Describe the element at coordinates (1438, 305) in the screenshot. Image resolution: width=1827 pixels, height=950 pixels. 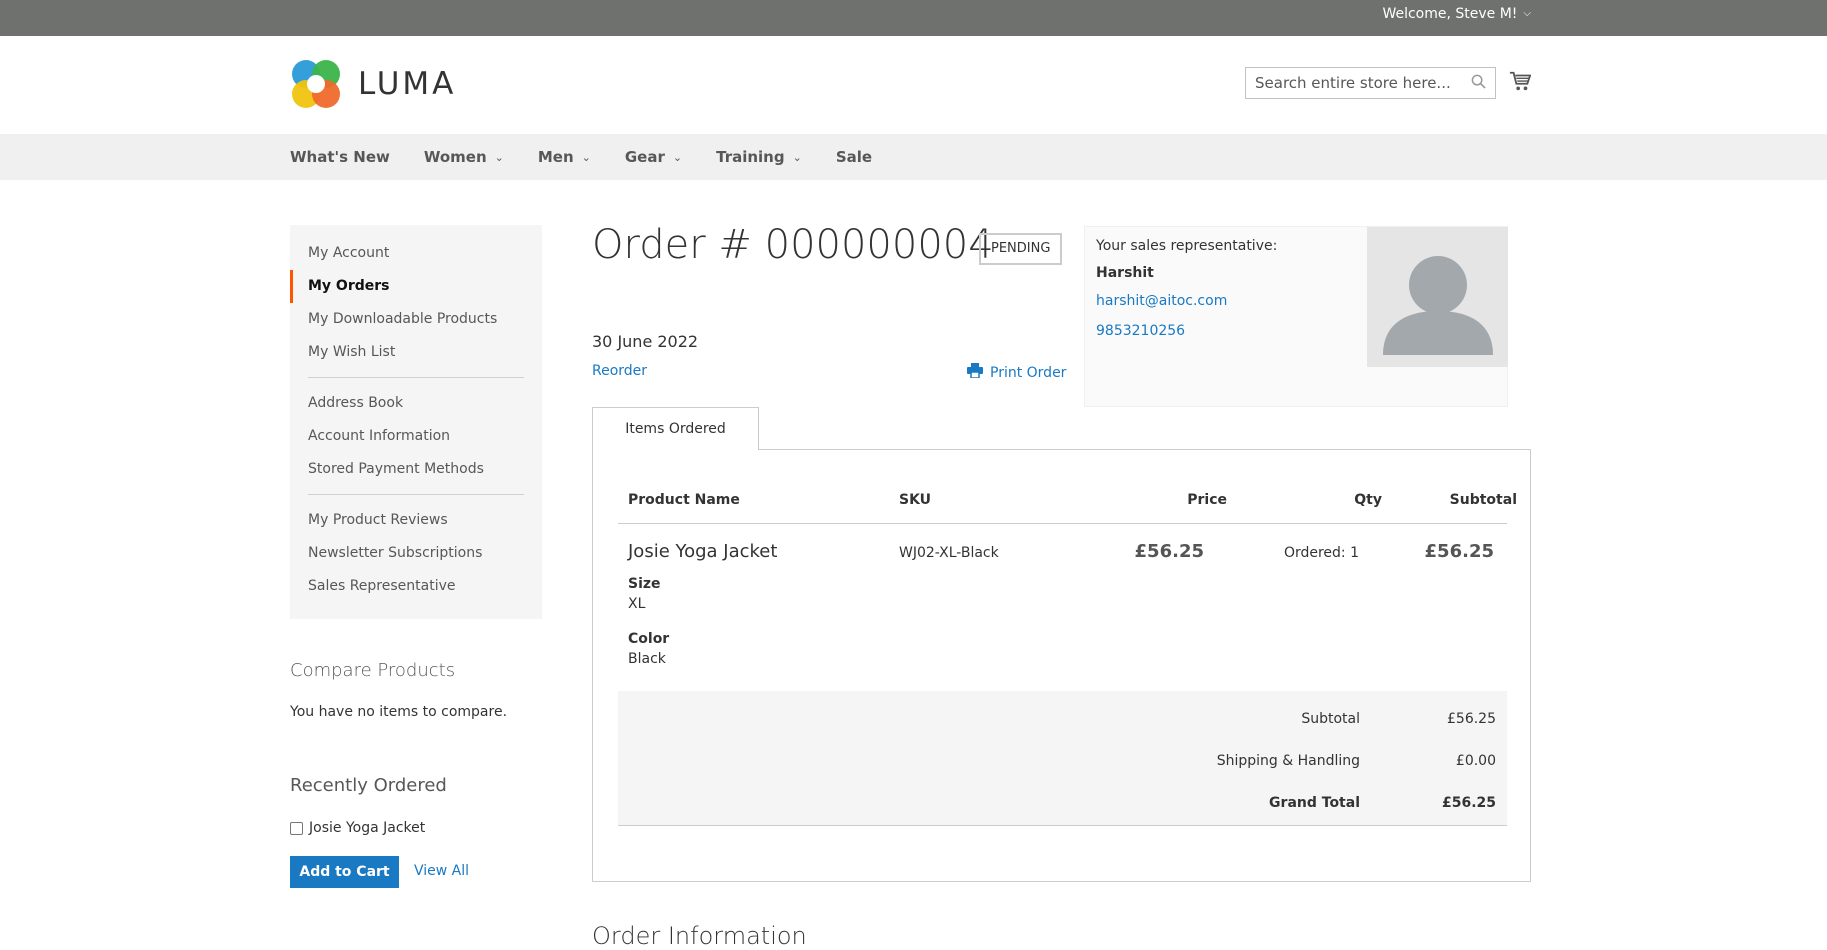
I see `user-silhouette-icon` at that location.